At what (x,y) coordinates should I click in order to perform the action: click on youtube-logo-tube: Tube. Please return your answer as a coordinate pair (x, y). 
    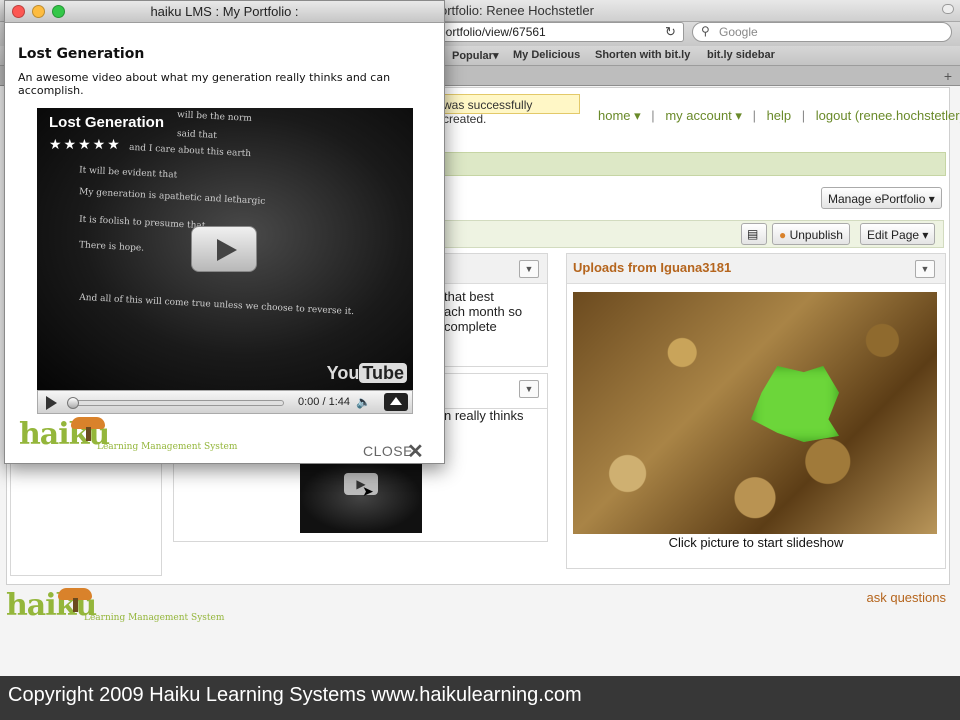
    Looking at the image, I should click on (383, 373).